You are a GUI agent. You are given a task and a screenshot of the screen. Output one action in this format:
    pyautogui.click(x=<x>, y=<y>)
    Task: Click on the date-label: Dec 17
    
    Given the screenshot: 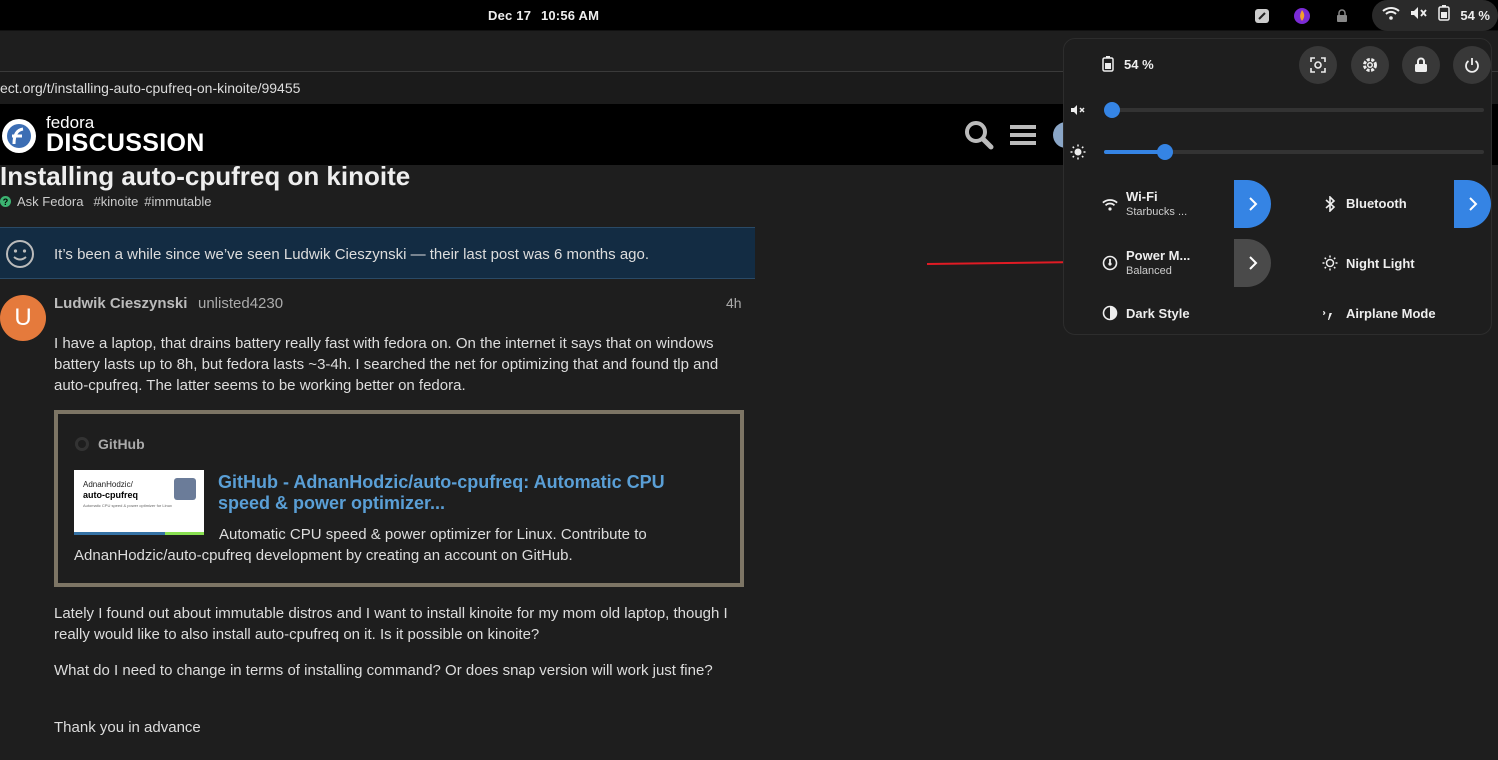 What is the action you would take?
    pyautogui.click(x=510, y=15)
    